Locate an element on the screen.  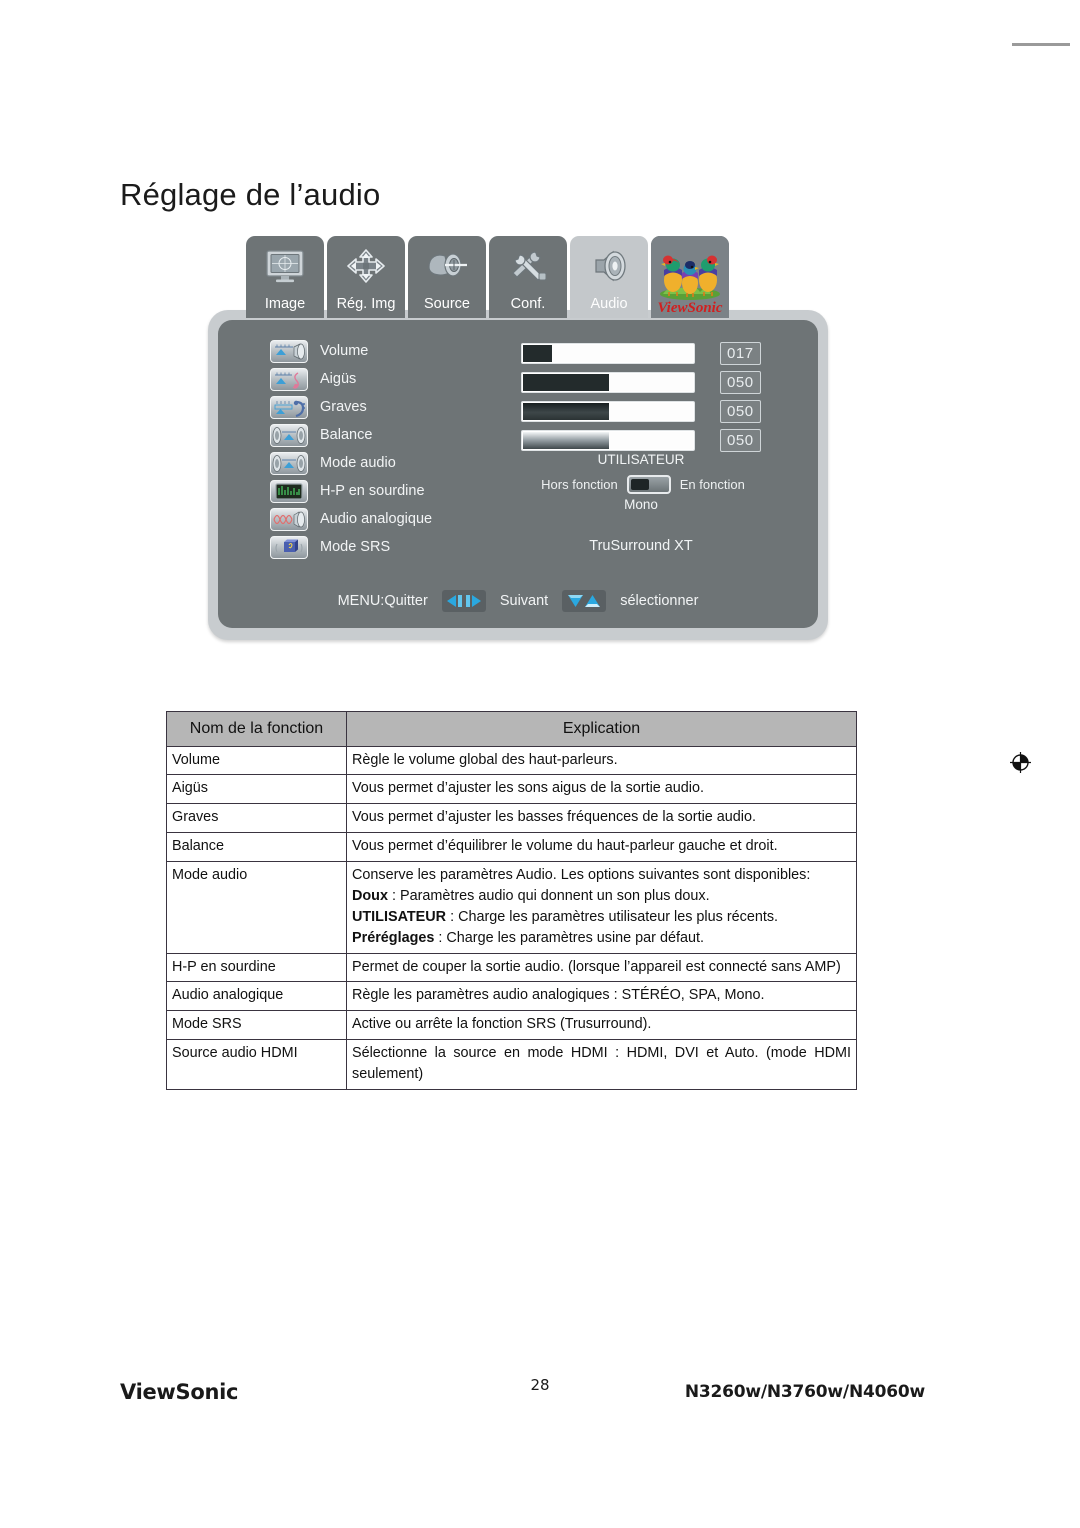
setting-label: H-P en sourdine is located at coordinates (372, 491).